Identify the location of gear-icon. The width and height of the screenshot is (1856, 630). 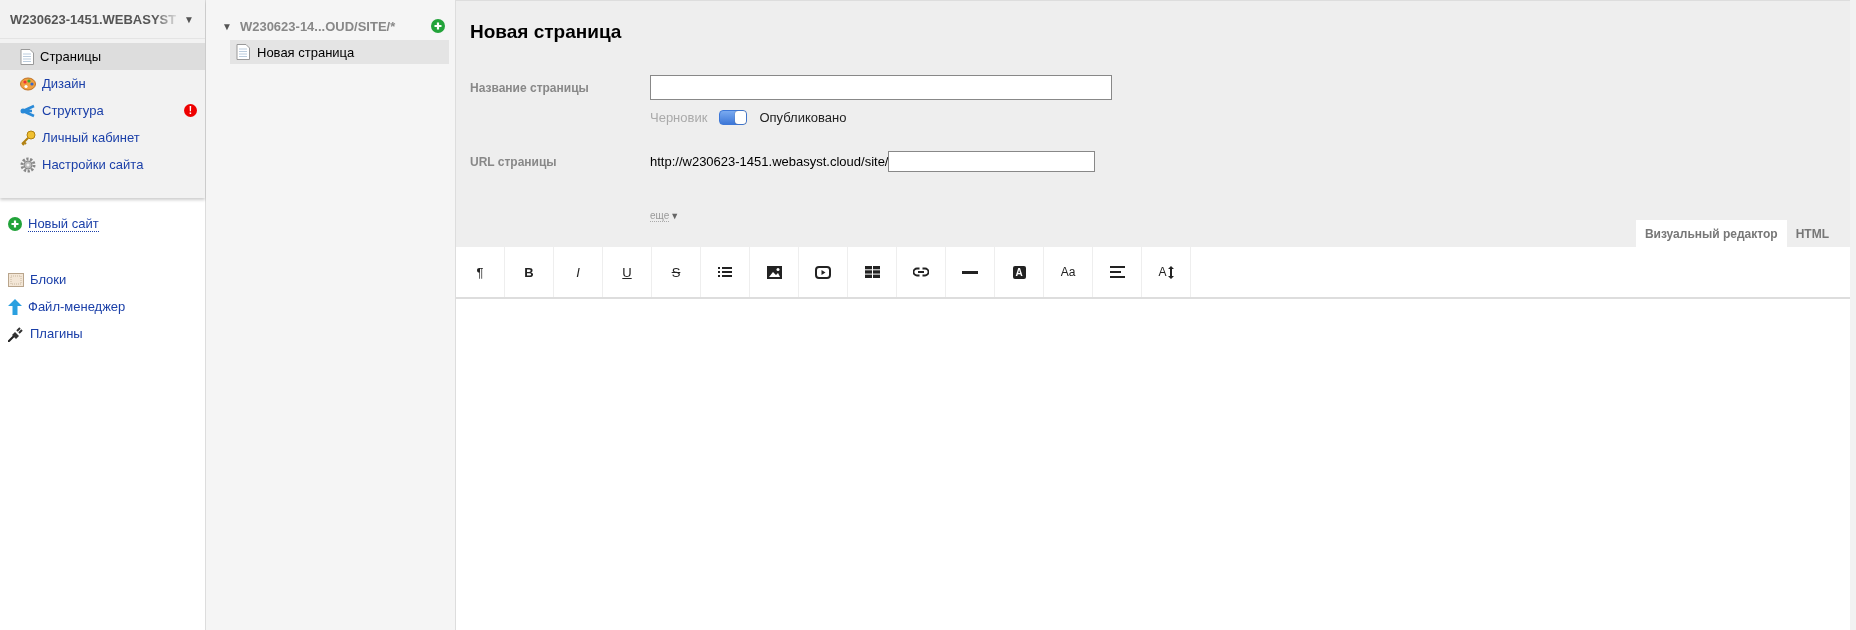
(28, 164).